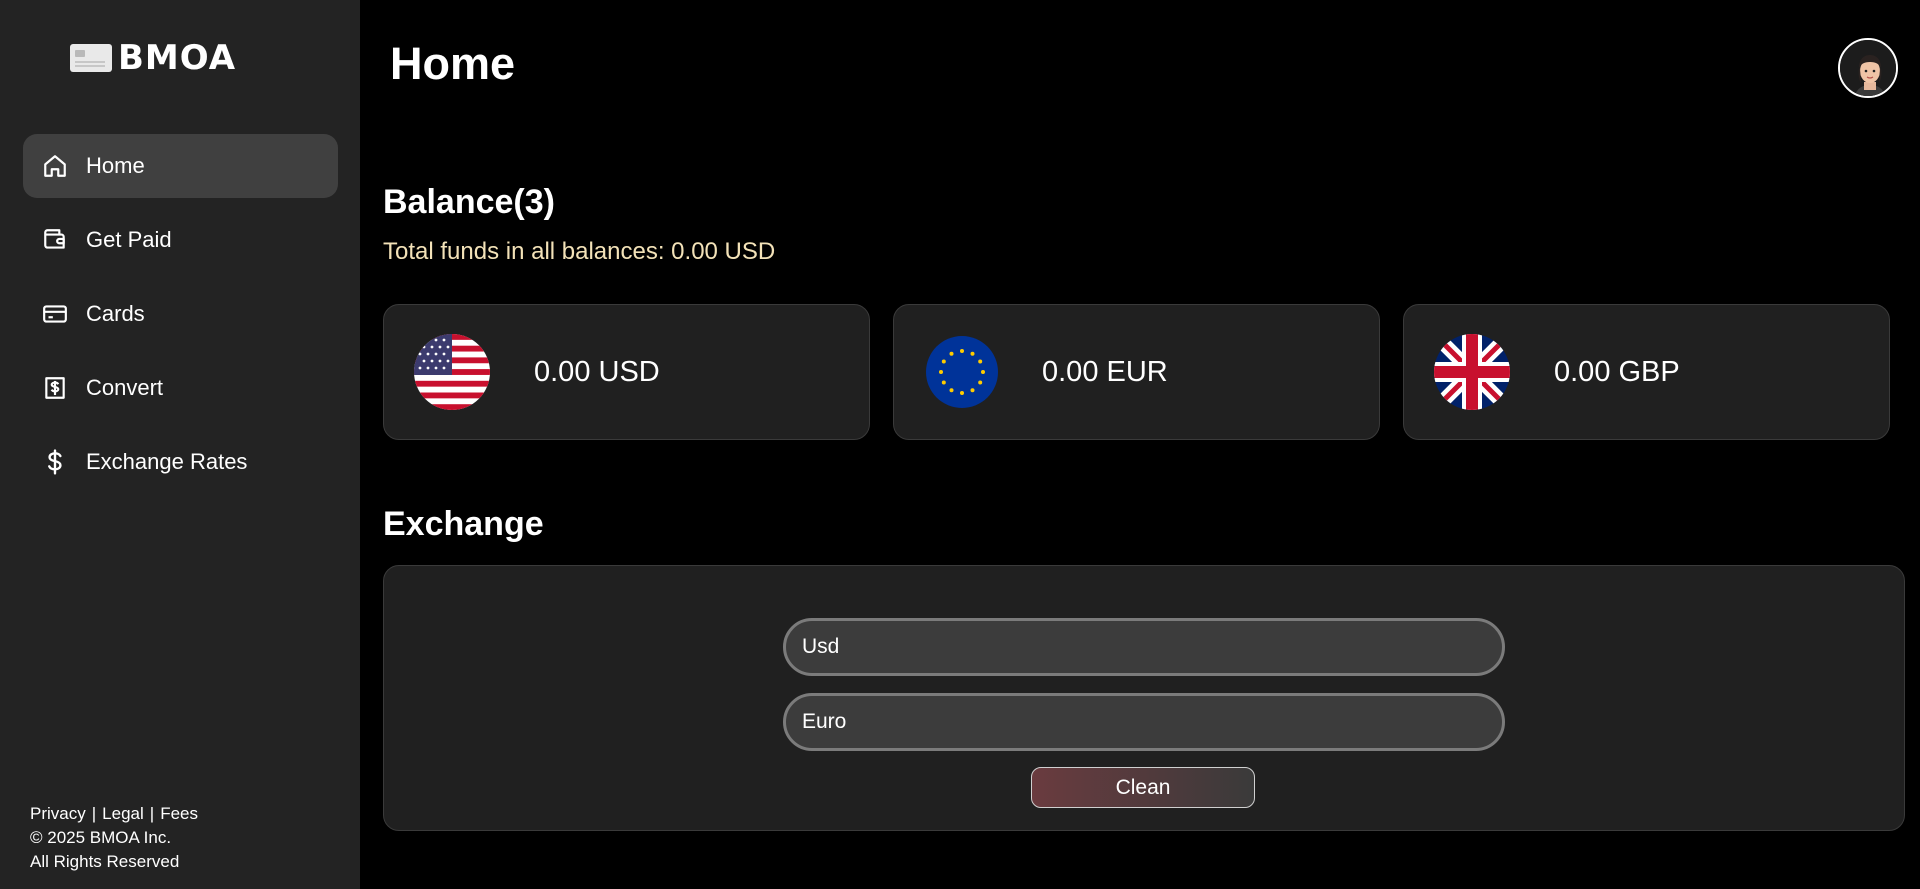  What do you see at coordinates (123, 814) in the screenshot?
I see `legal-link: Legal` at bounding box center [123, 814].